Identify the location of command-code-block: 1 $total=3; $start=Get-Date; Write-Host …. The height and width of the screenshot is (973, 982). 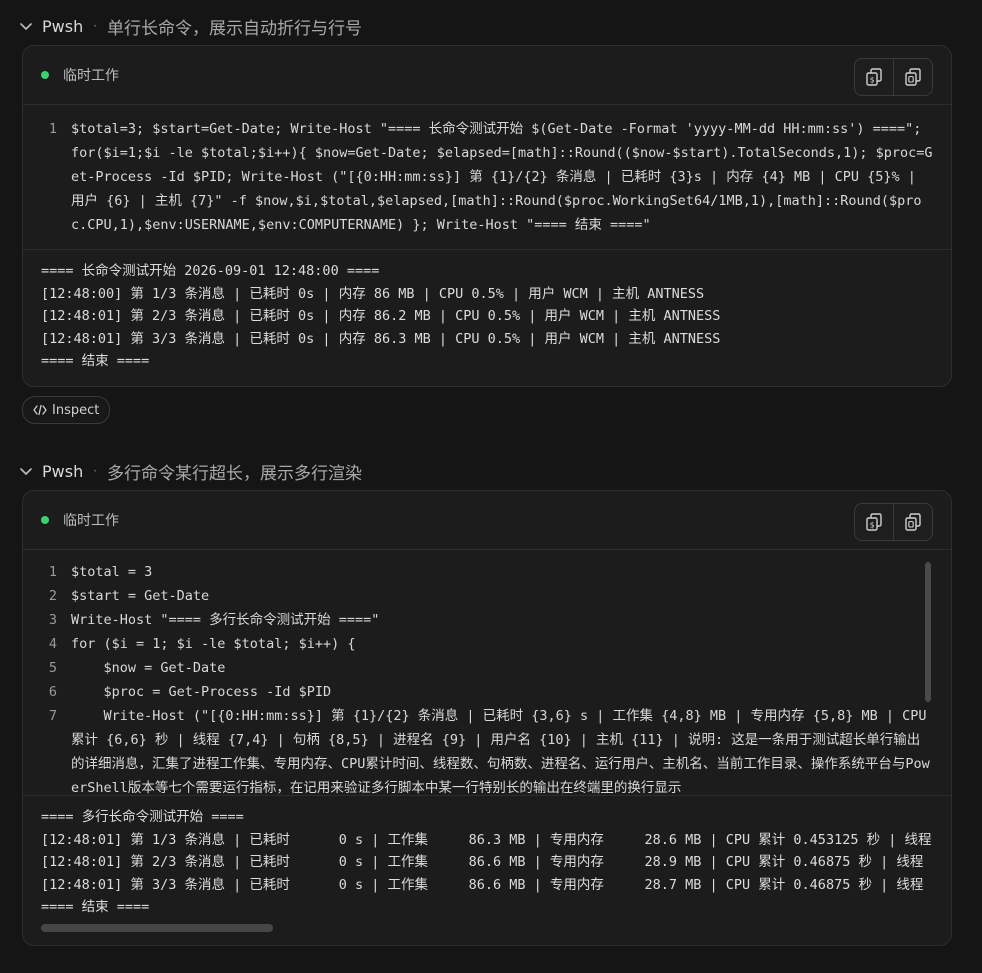
(487, 177).